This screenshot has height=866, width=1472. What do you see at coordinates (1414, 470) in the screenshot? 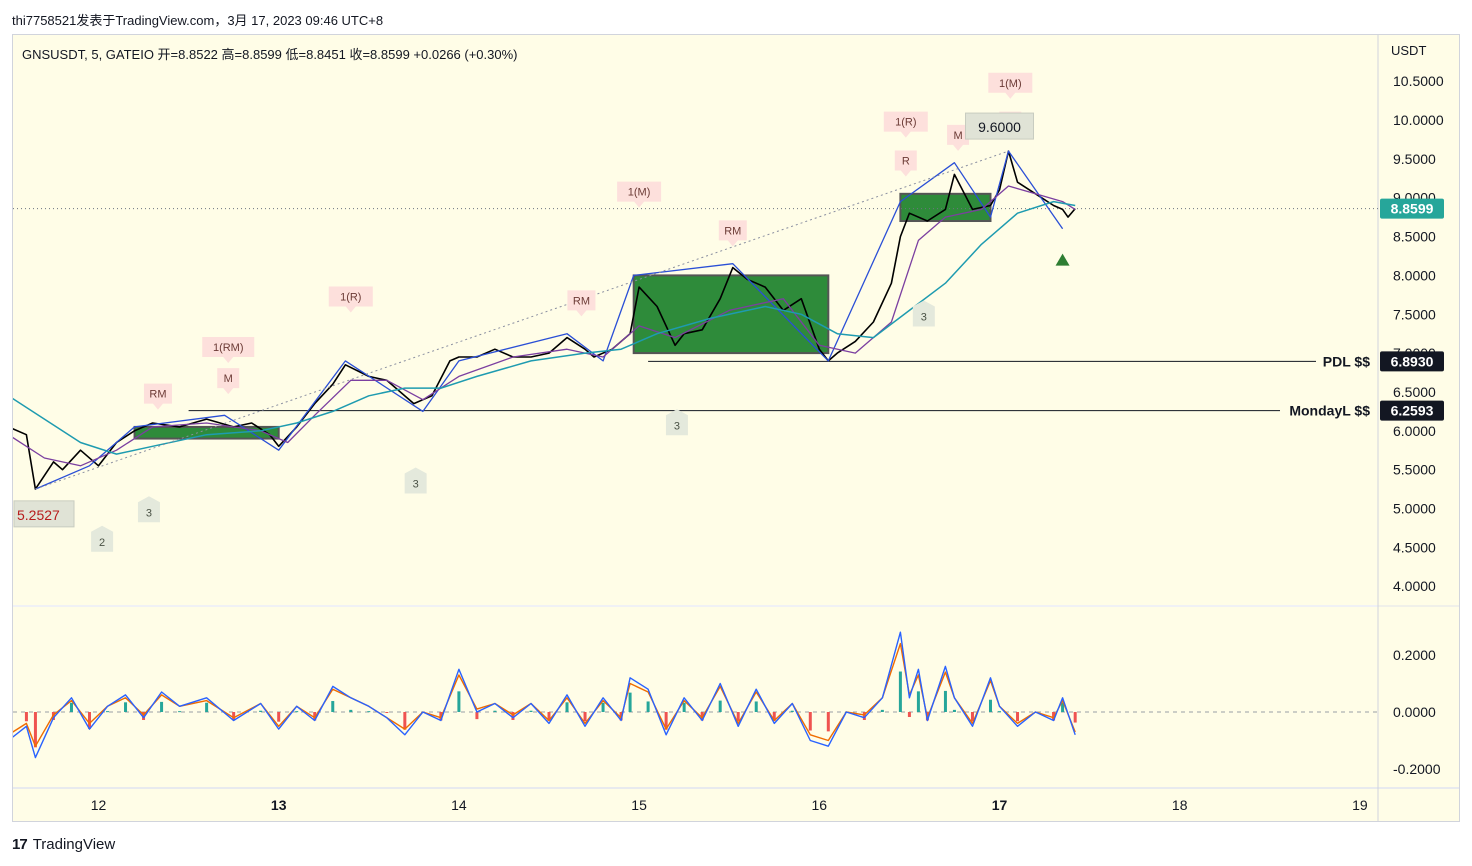
I see `y-tick-label: 5.5000` at bounding box center [1414, 470].